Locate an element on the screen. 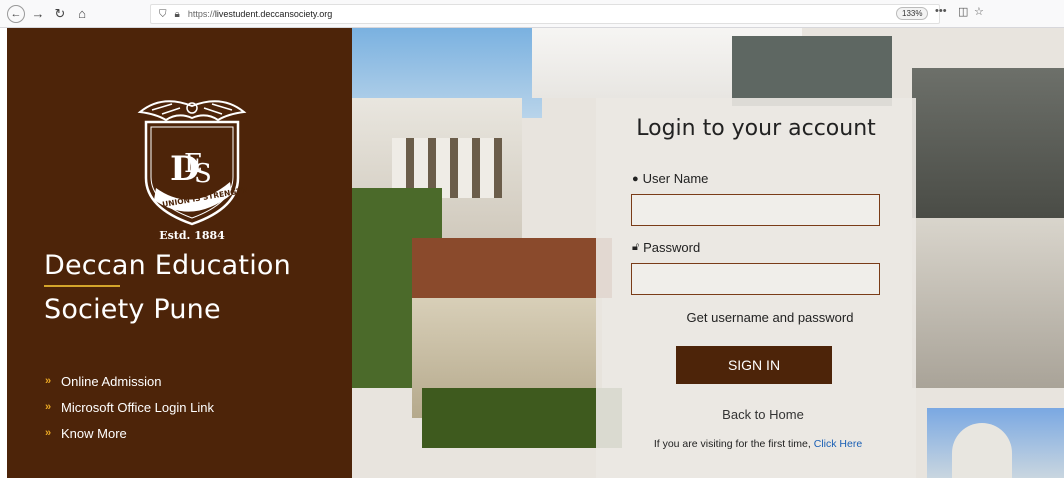  zoom-badge: 133% is located at coordinates (912, 13).